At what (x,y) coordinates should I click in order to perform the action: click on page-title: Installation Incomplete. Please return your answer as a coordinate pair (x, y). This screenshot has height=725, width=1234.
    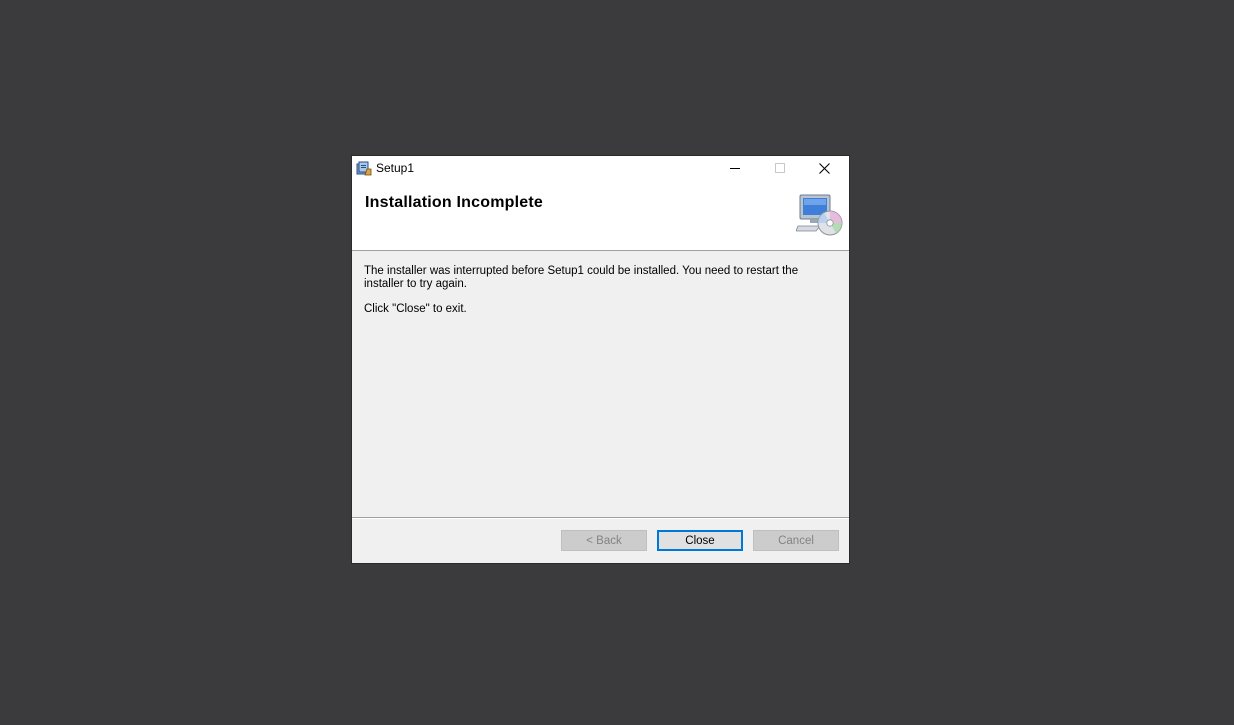
    Looking at the image, I should click on (454, 202).